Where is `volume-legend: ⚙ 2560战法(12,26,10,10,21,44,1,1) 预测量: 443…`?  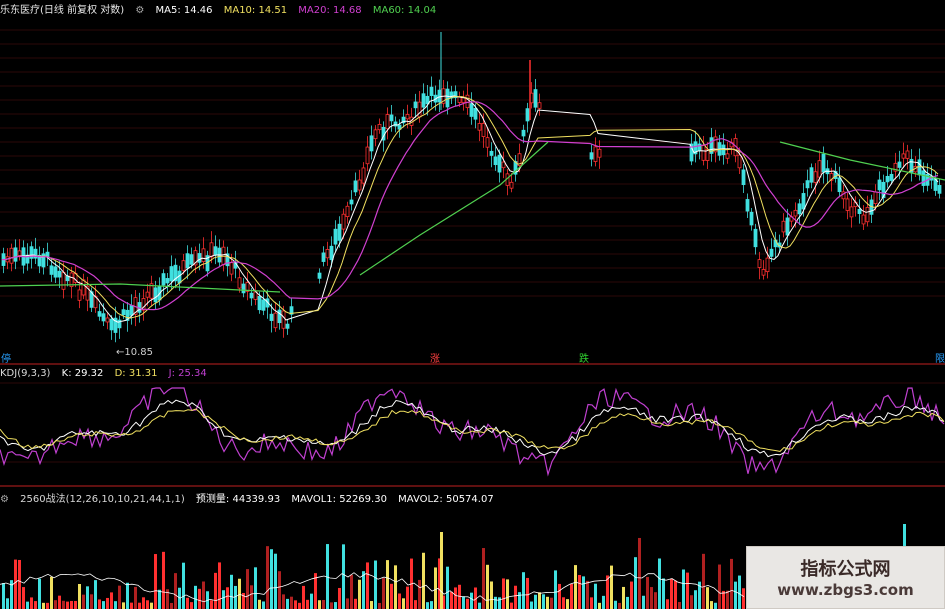 volume-legend: ⚙ 2560战法(12,26,10,10,21,44,1,1) 预测量: 443… is located at coordinates (251, 497).